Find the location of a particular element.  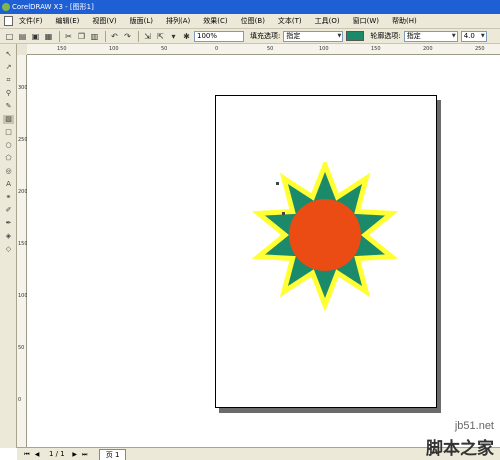

fill-options-label: 填充选项: is located at coordinates (265, 36).